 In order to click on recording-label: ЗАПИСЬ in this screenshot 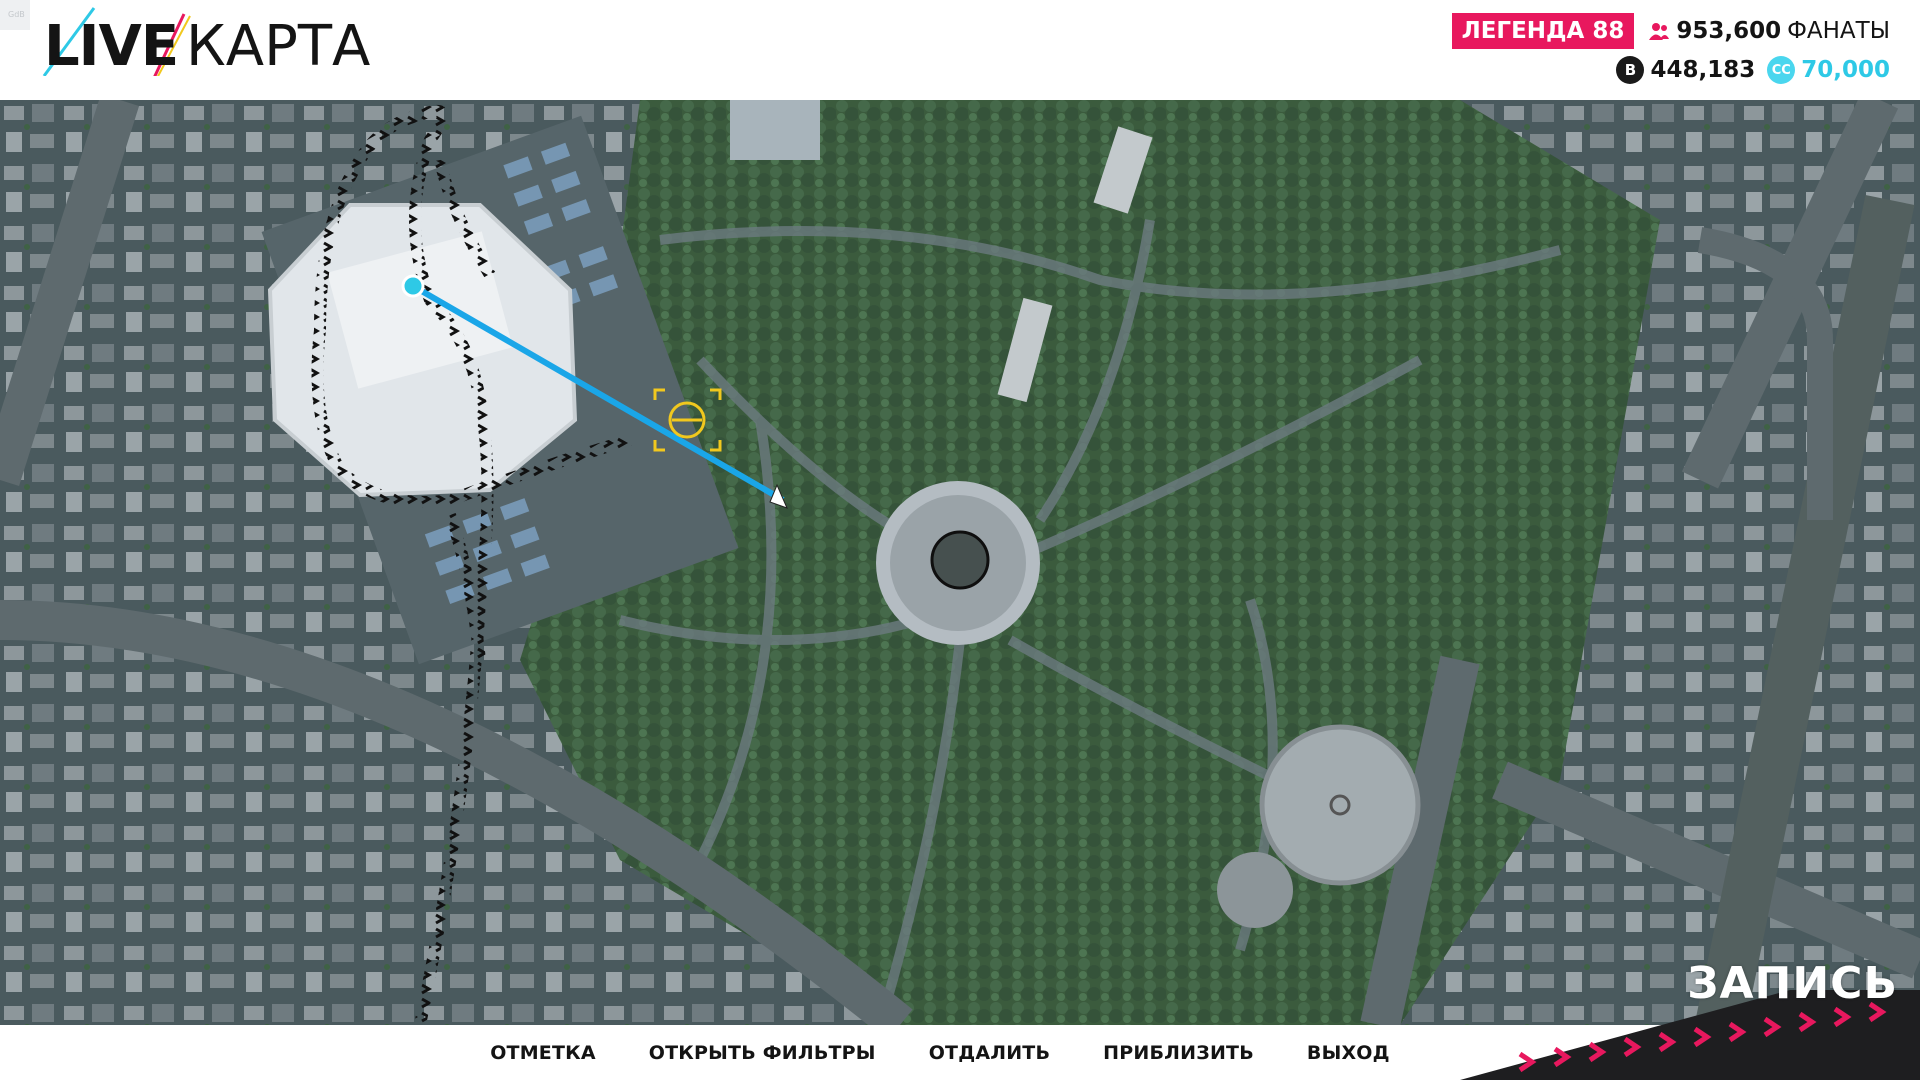, I will do `click(1792, 983)`.